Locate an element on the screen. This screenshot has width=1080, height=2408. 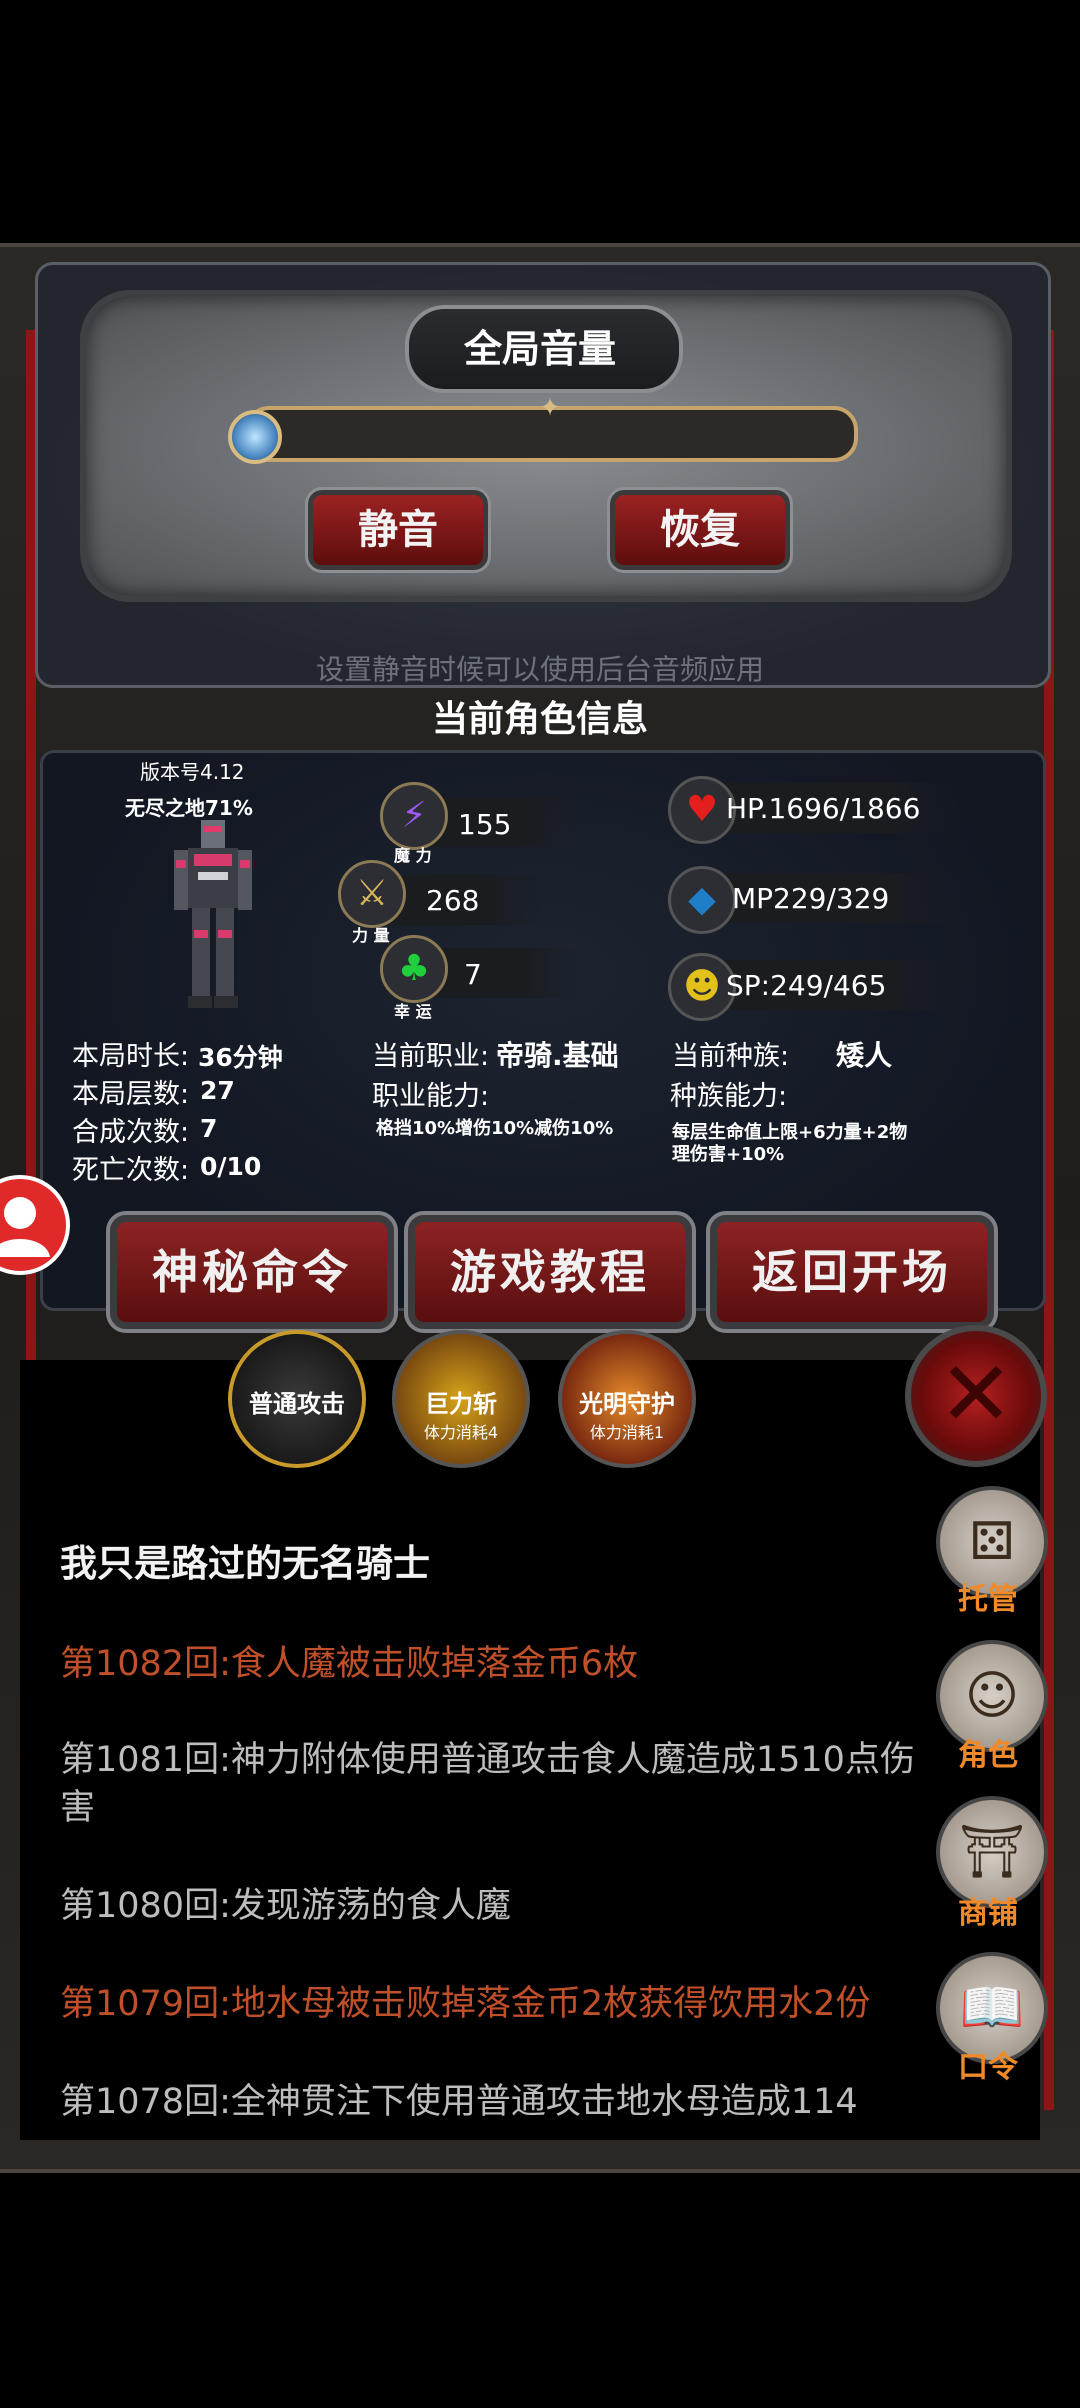
race-ability-label: 种族能力: is located at coordinates (729, 1096).